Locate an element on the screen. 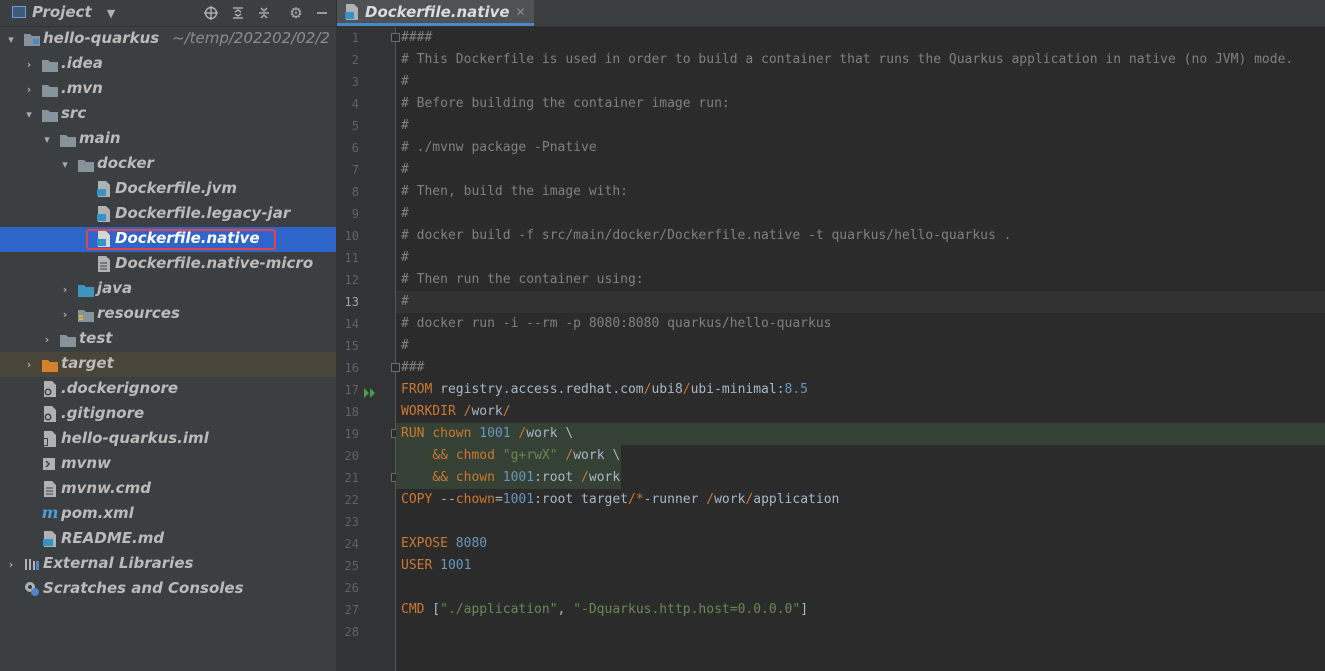  code-text: RUN chown 1001 /work \ is located at coordinates (487, 433).